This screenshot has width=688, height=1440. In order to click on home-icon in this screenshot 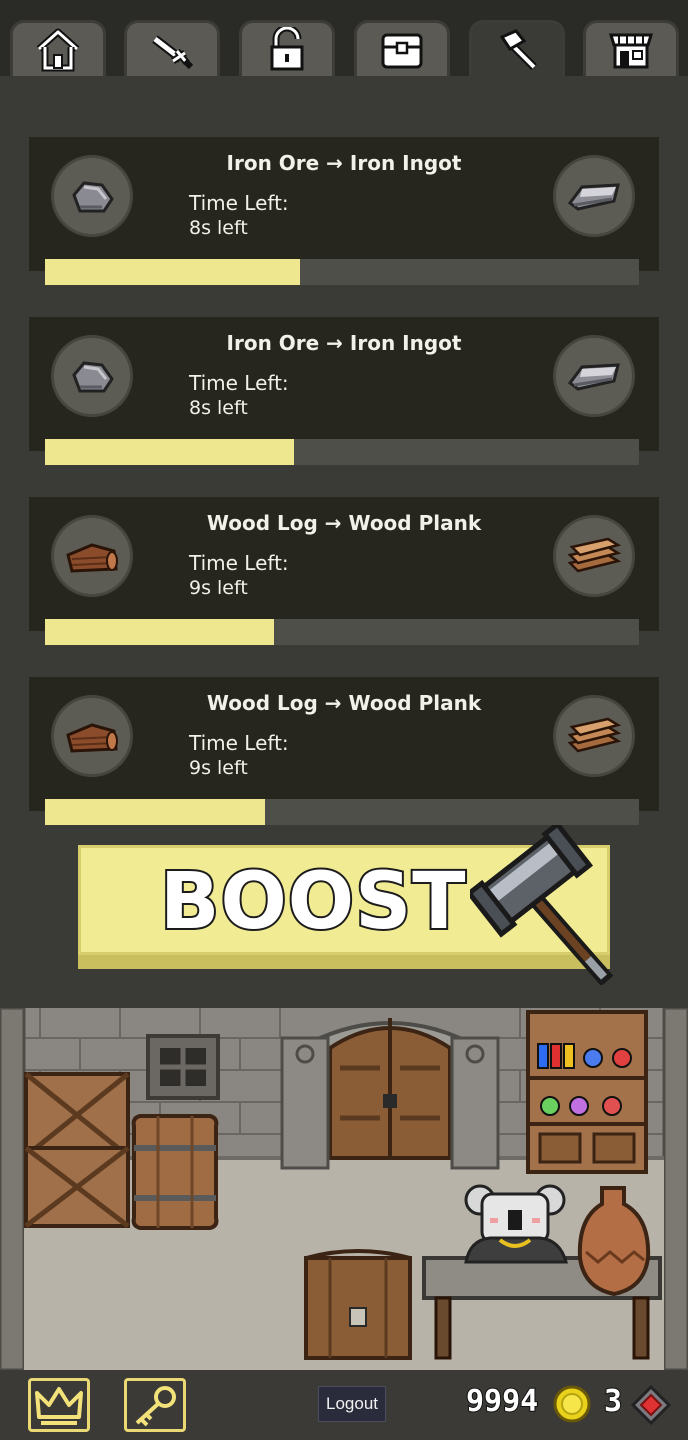, I will do `click(58, 49)`.